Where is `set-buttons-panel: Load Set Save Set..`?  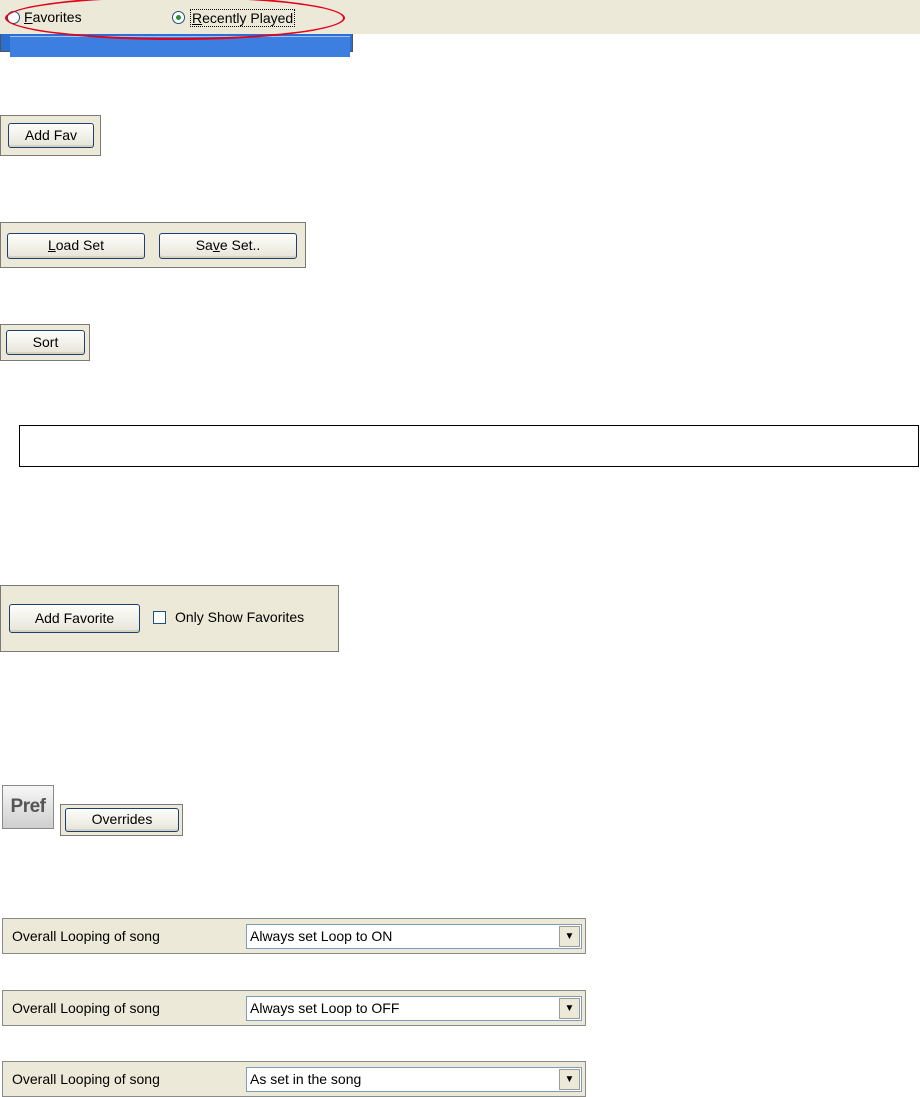
set-buttons-panel: Load Set Save Set.. is located at coordinates (153, 245).